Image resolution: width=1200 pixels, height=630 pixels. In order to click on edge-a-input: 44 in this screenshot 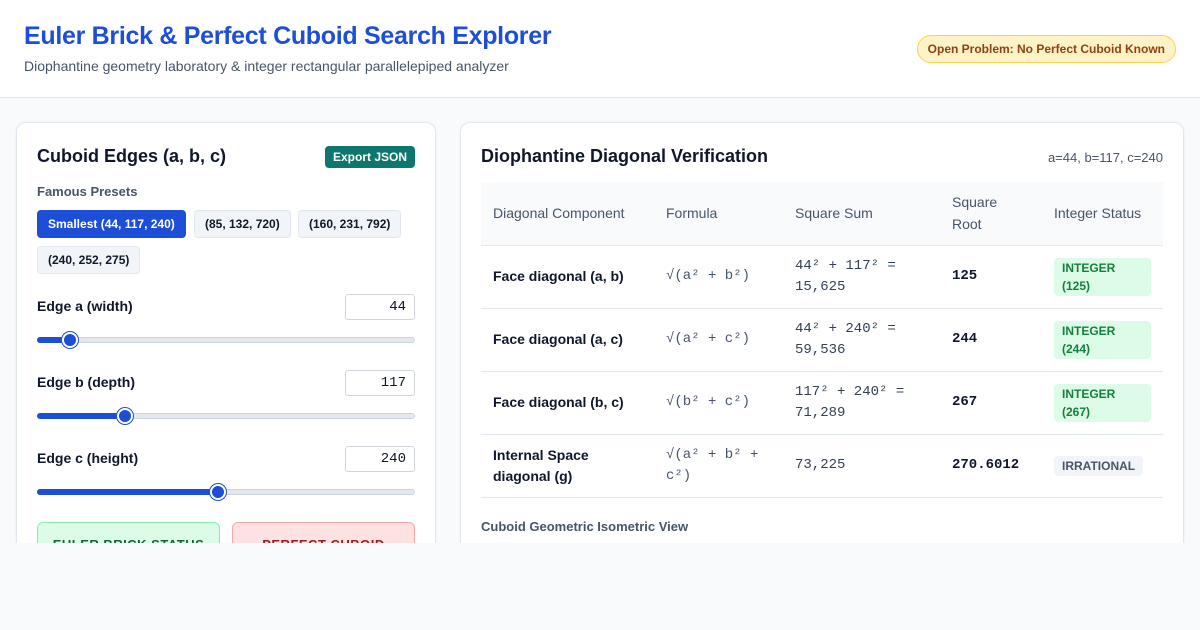, I will do `click(380, 307)`.